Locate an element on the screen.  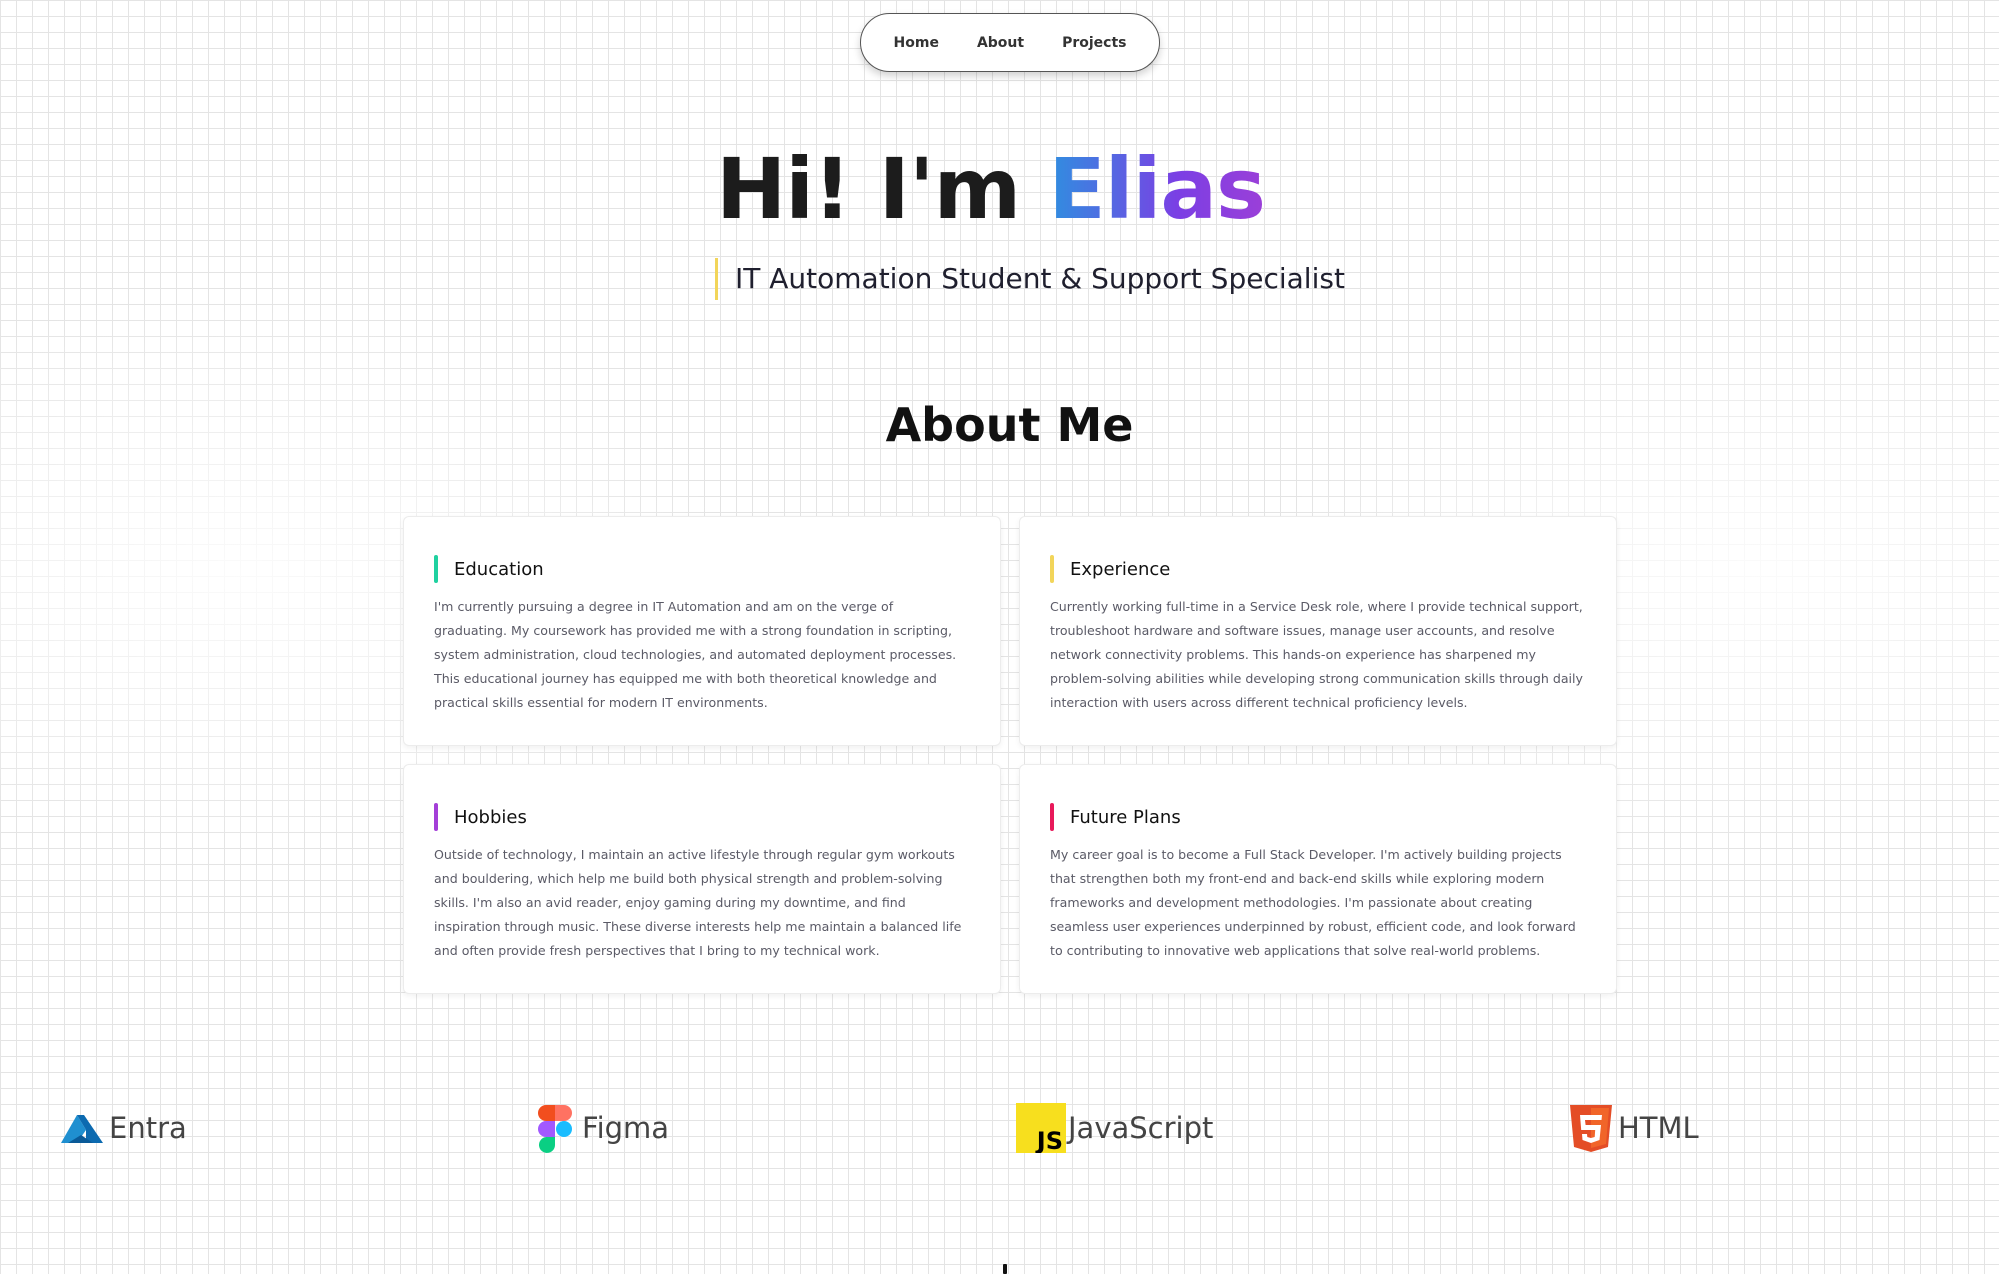
hero-title: Hi! I'm Elias is located at coordinates (991, 189).